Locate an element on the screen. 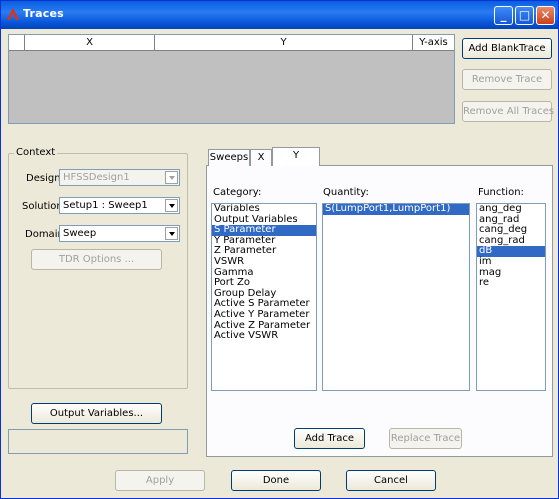  category-list-item: Variables is located at coordinates (264, 209).